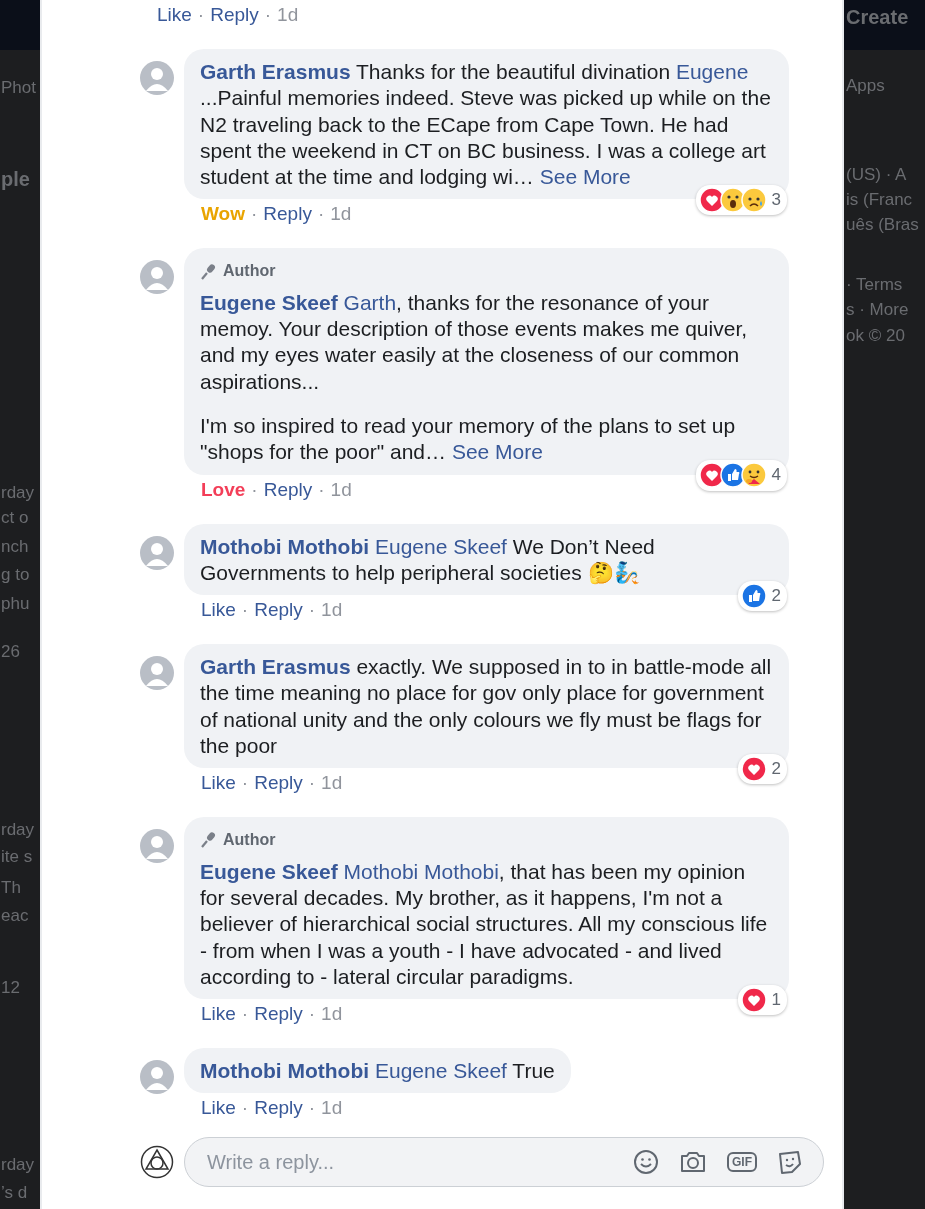 This screenshot has width=925, height=1209. Describe the element at coordinates (14, 1193) in the screenshot. I see `background-text: ’s d` at that location.